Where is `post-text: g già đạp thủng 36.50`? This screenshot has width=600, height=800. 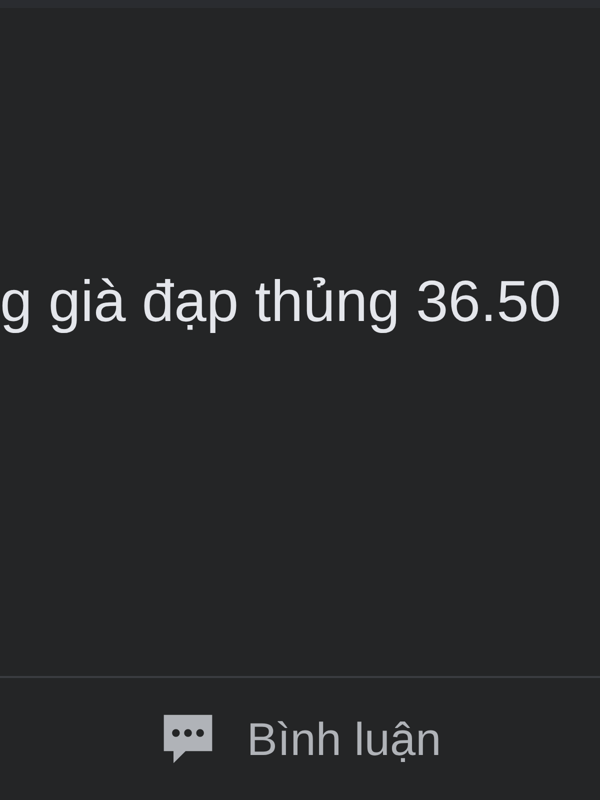 post-text: g già đạp thủng 36.50 is located at coordinates (281, 302).